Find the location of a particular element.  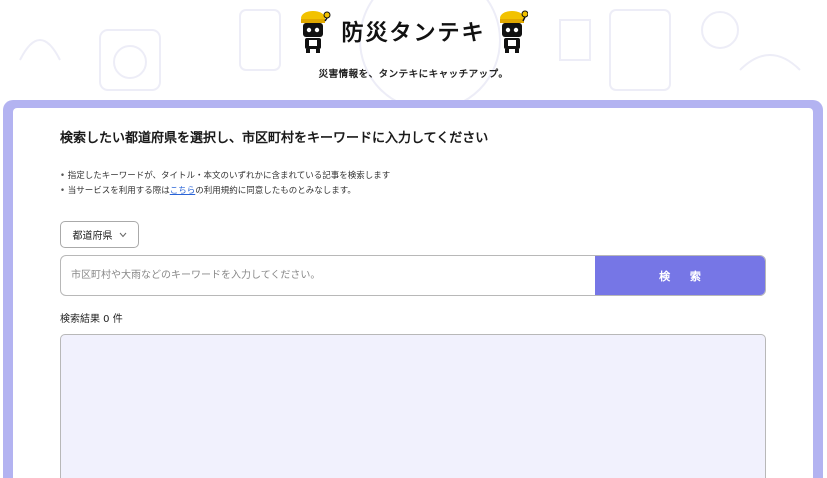

page-heading: 検索したい都道府県を選択し、市区町村をキーワードに入力してください is located at coordinates (274, 138).